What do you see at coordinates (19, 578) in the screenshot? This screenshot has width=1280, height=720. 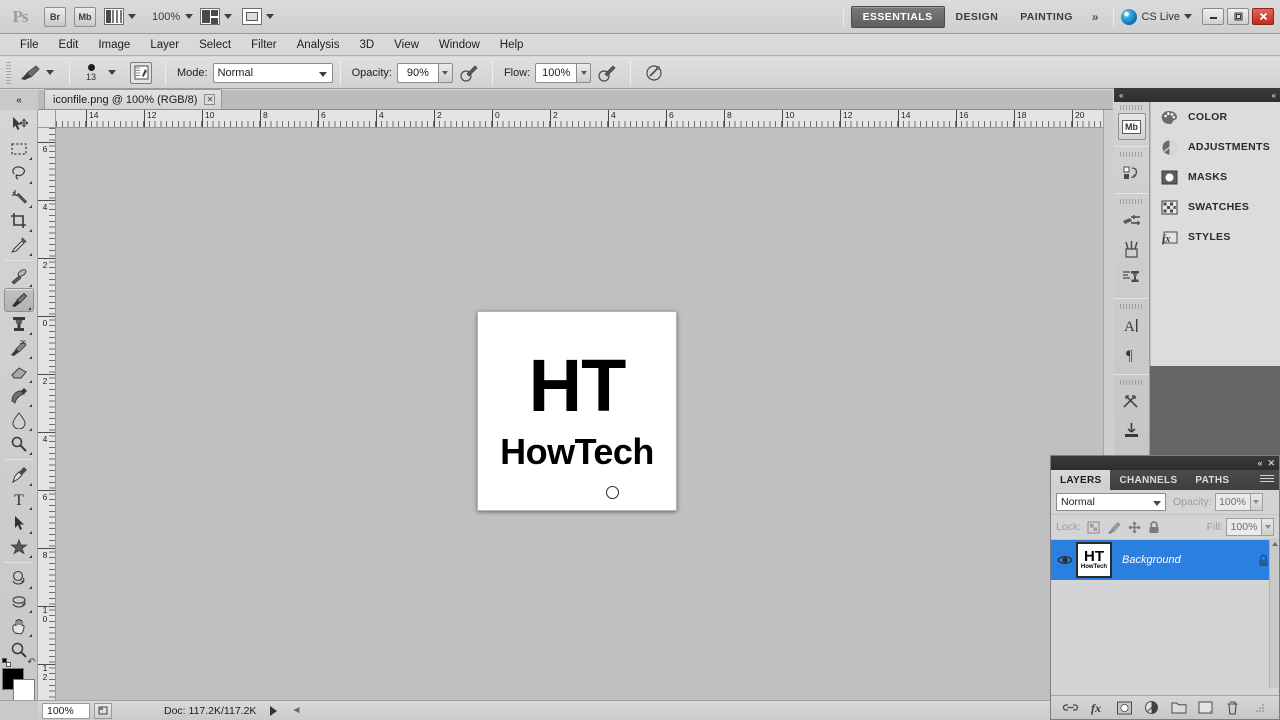 I see `3d-object-rotate-tool` at bounding box center [19, 578].